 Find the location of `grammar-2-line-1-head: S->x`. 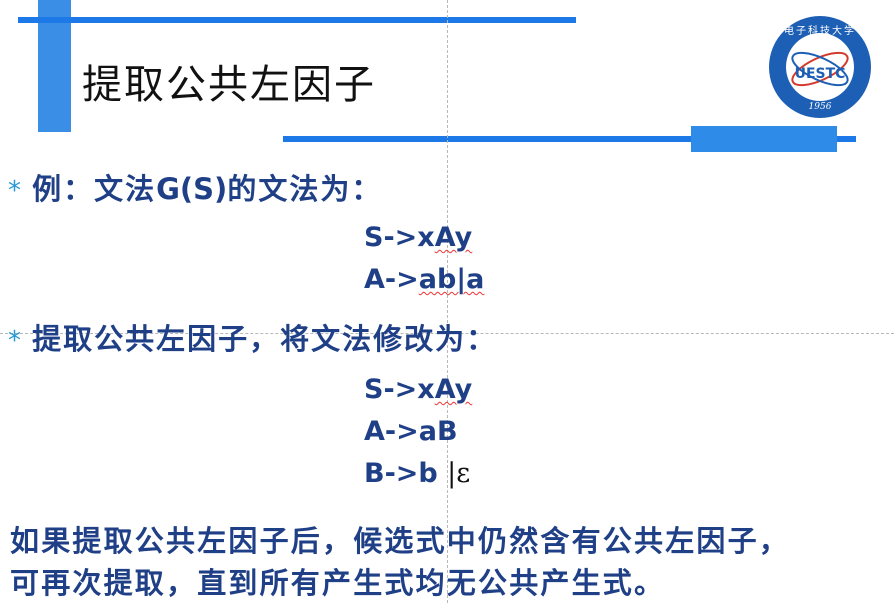

grammar-2-line-1-head: S->x is located at coordinates (399, 389).